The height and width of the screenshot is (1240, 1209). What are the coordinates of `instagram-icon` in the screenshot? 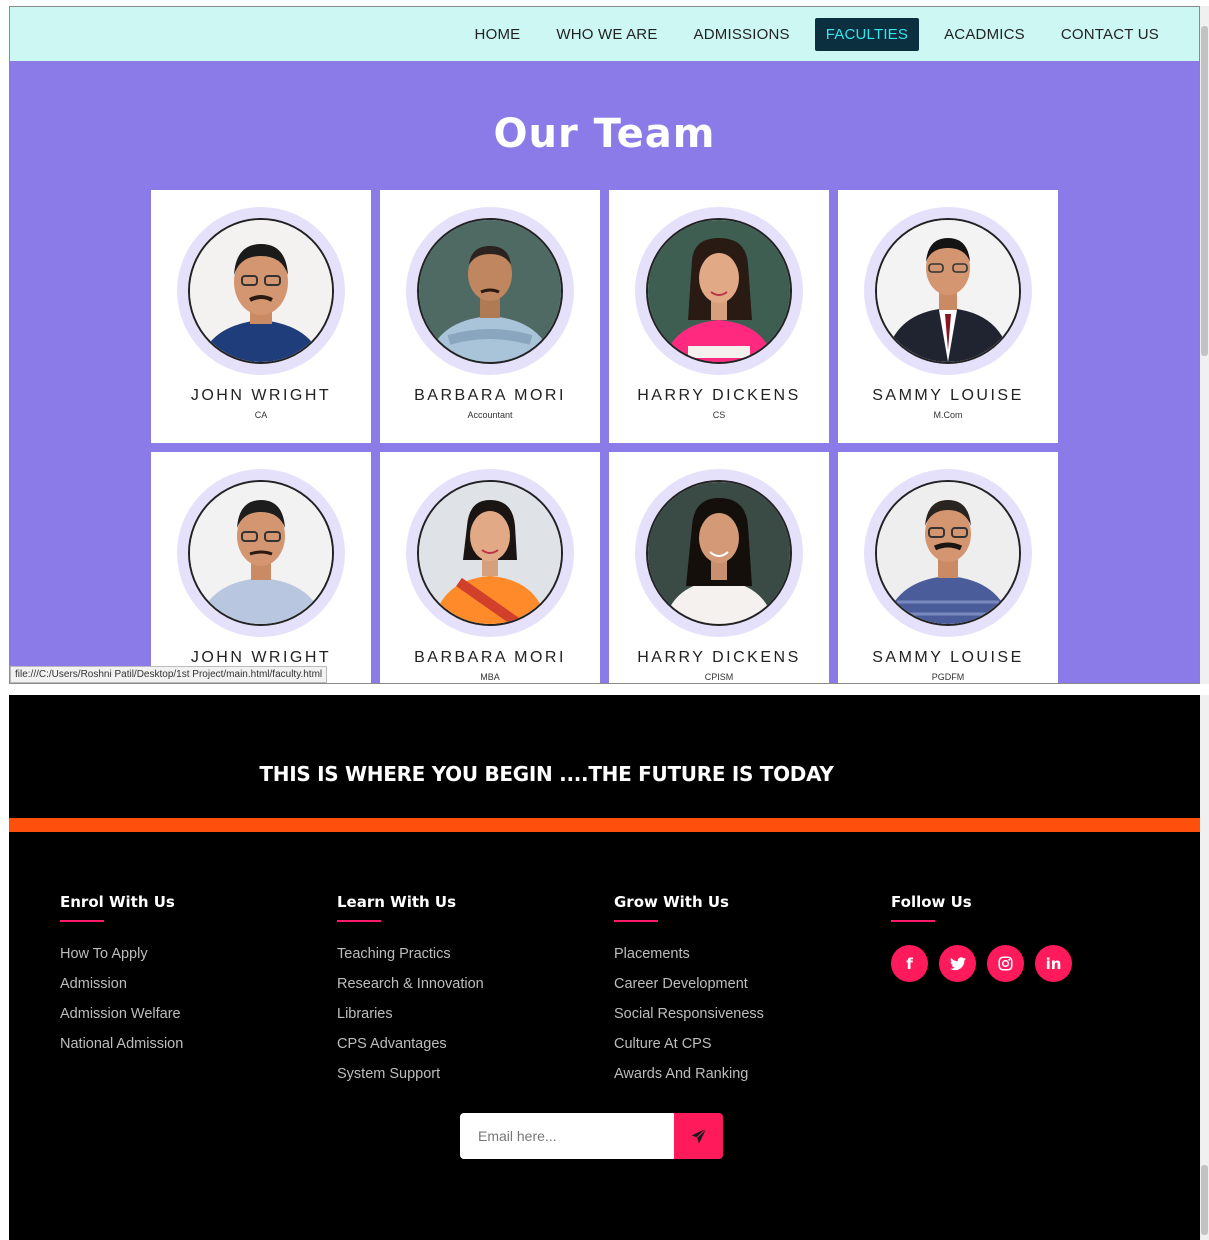 It's located at (1005, 963).